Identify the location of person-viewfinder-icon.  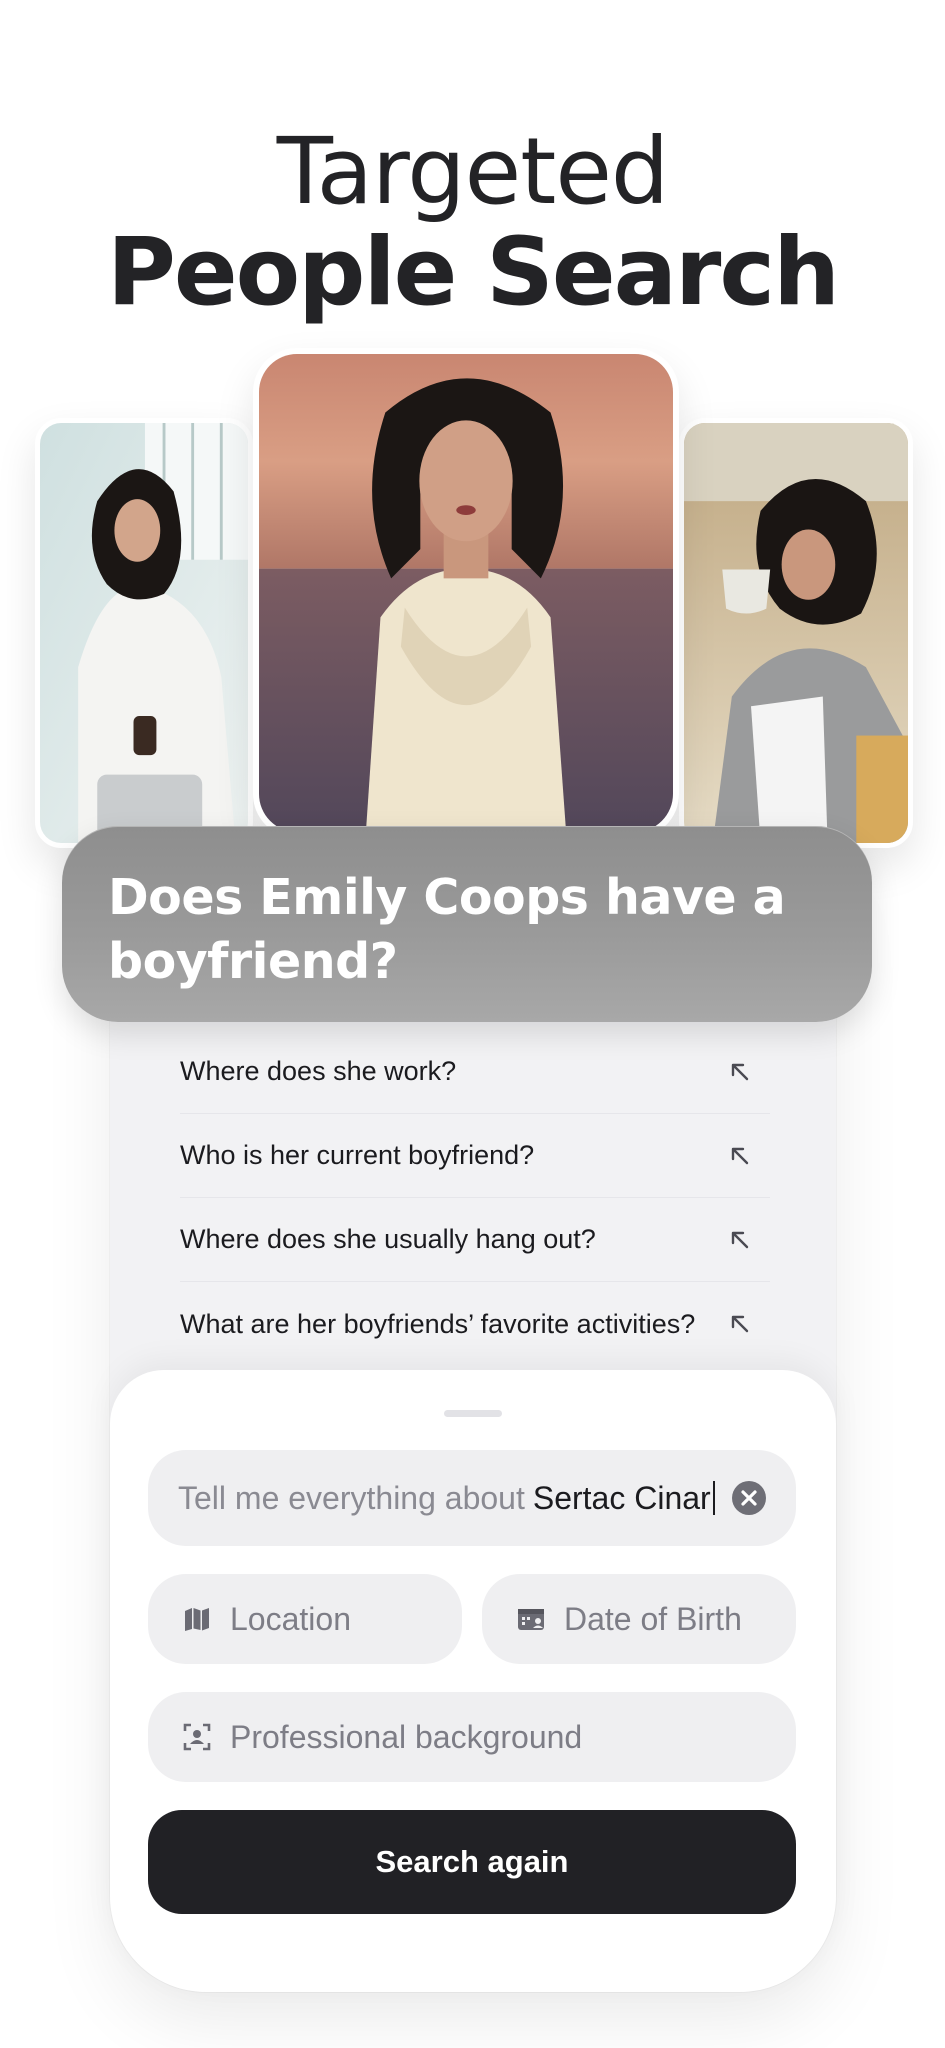
(197, 1737).